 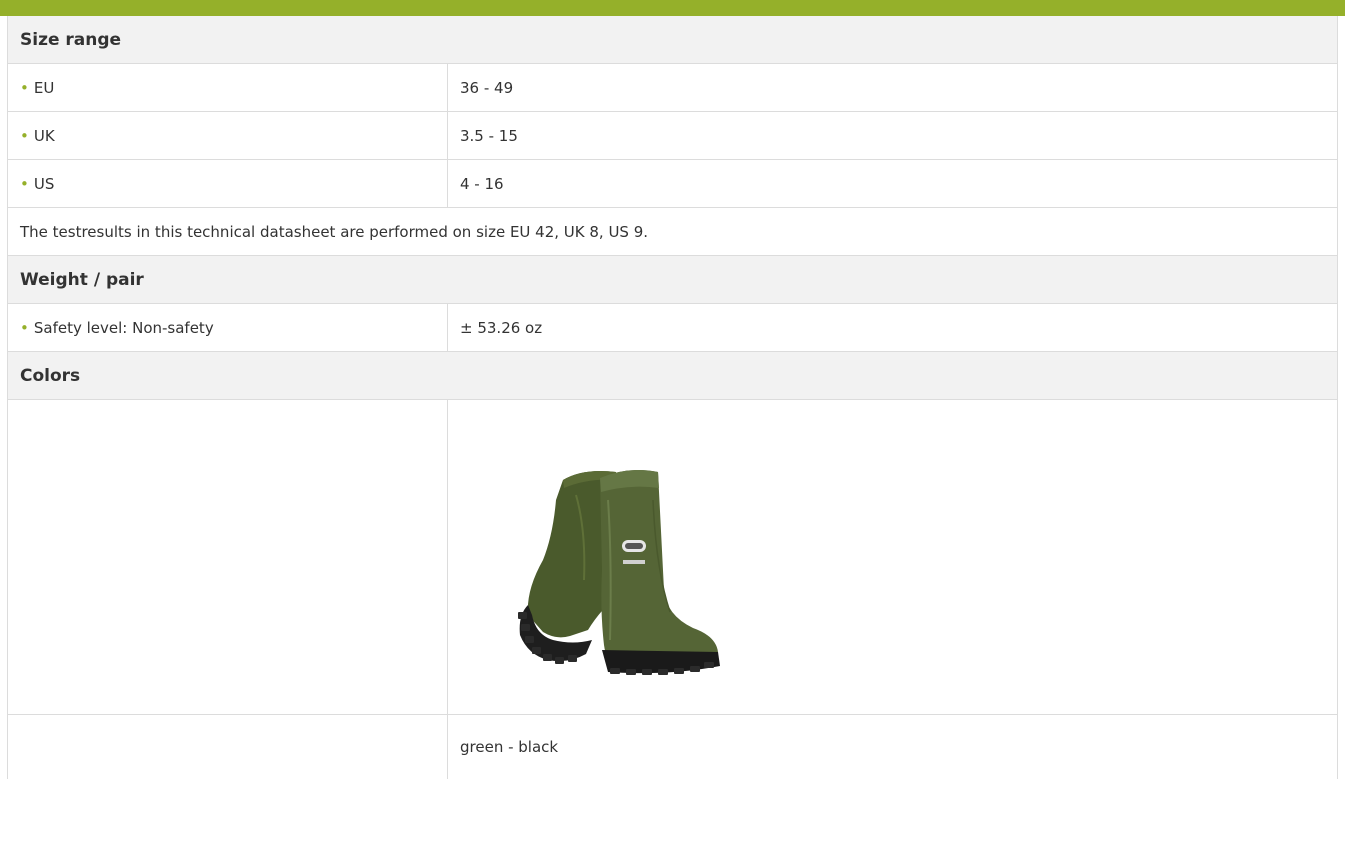 What do you see at coordinates (482, 183) in the screenshot?
I see `size-us-value: 4 - 16` at bounding box center [482, 183].